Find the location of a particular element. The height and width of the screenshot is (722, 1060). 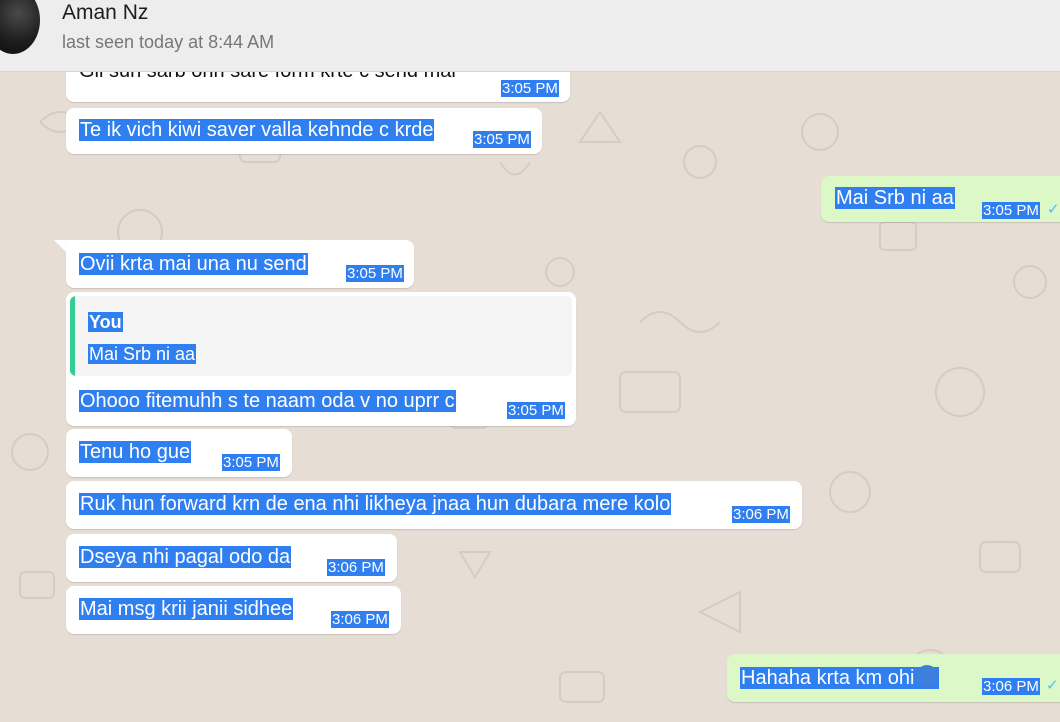

quote-author: You is located at coordinates (105, 322).